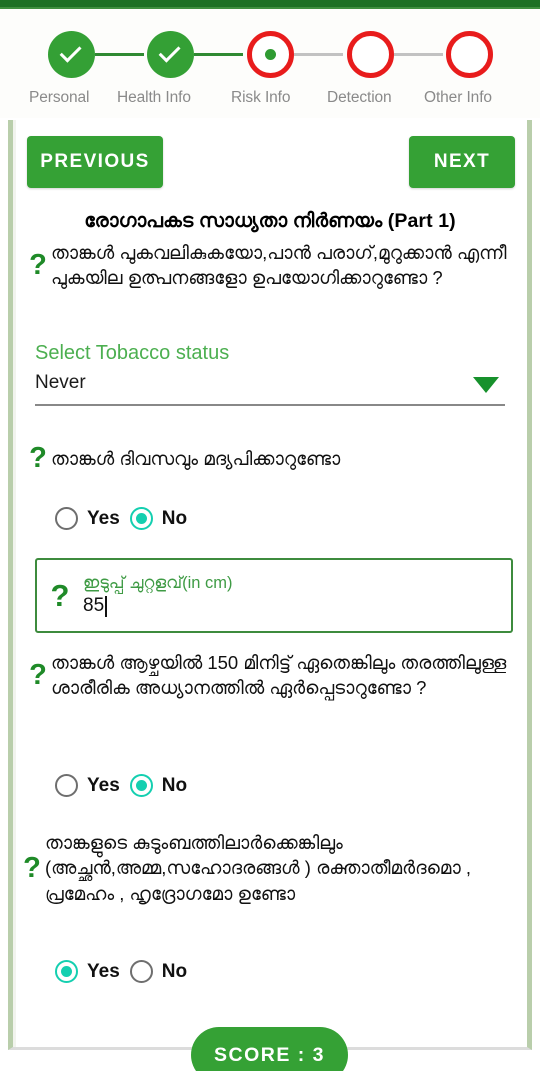  I want to click on stepper-node-health-info, so click(170, 54).